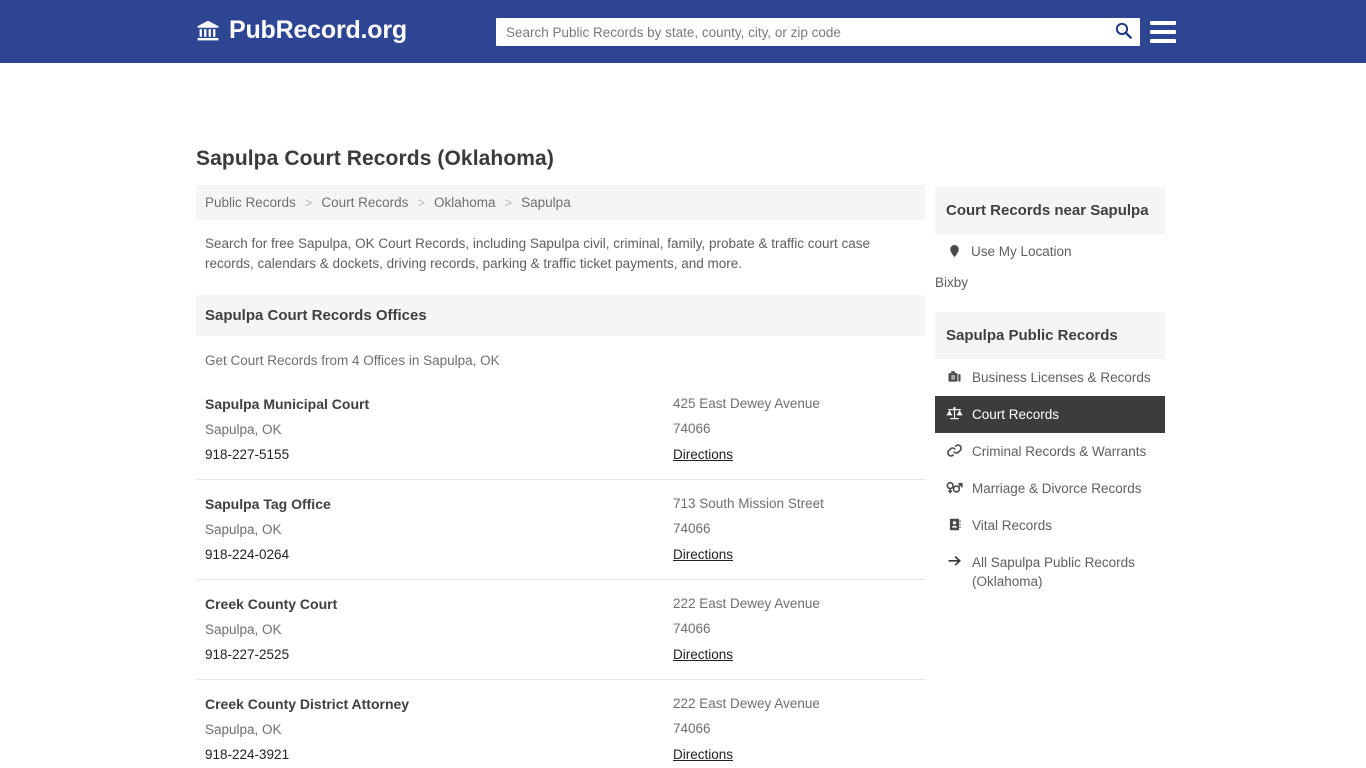  Describe the element at coordinates (1057, 488) in the screenshot. I see `sidebar-item-label: Marriage & Divorce Records` at that location.